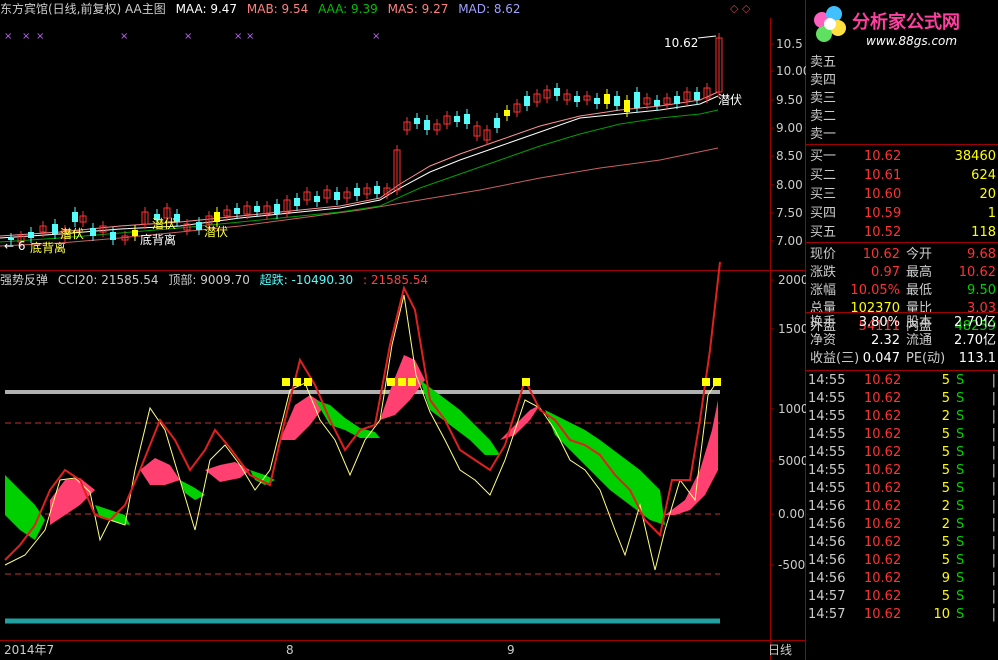  Describe the element at coordinates (789, 100) in the screenshot. I see `upper-axis-label: 9.50` at that location.